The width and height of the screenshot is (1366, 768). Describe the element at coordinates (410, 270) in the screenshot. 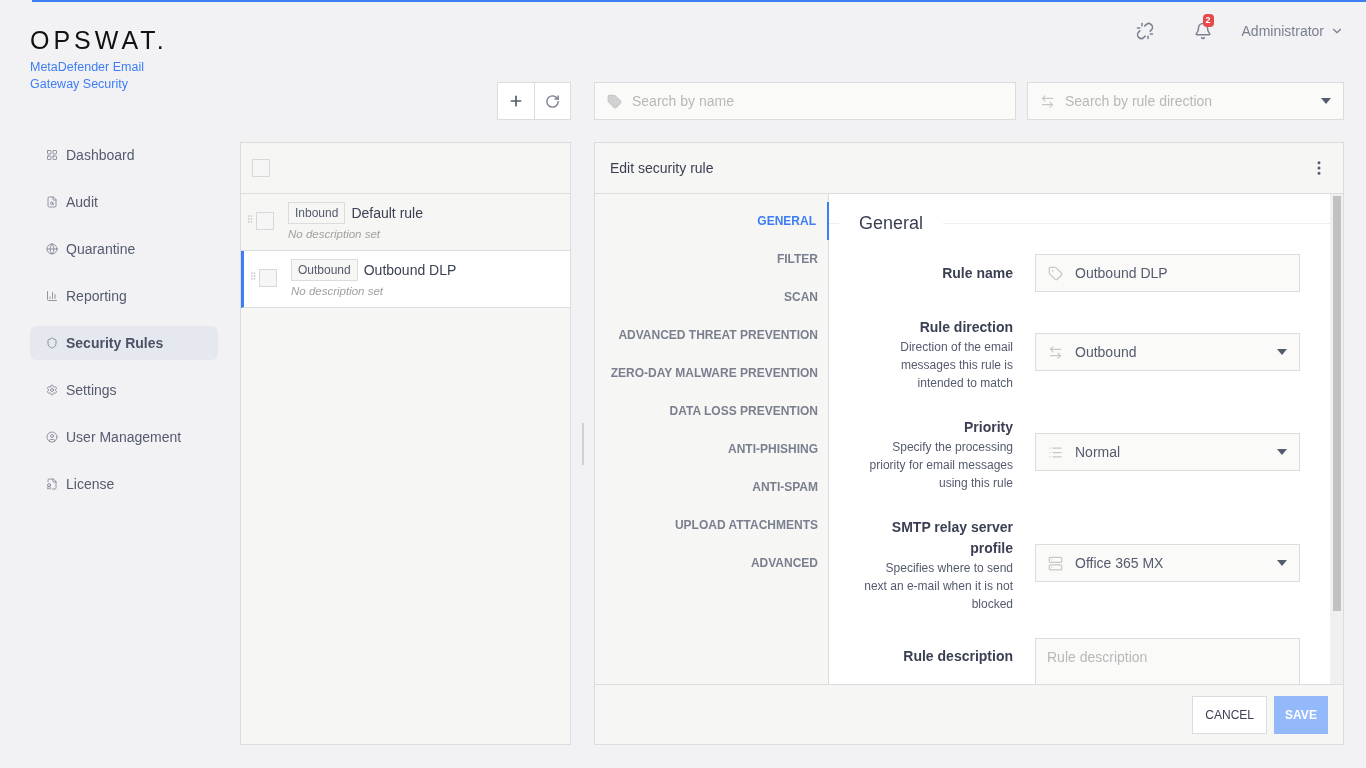

I see `rule-name: Outbound DLP` at that location.